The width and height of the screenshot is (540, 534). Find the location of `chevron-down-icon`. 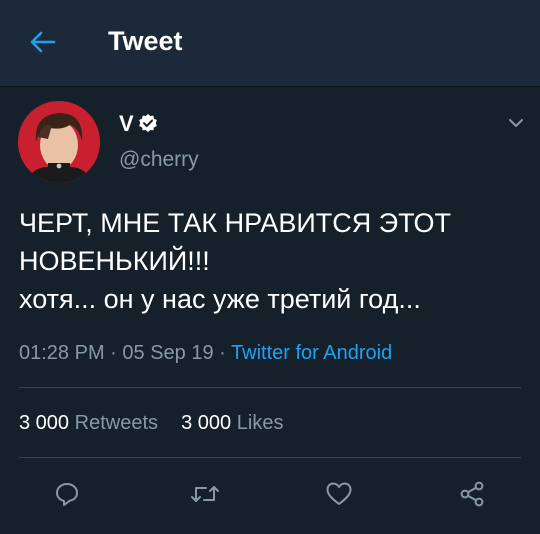

chevron-down-icon is located at coordinates (516, 123).